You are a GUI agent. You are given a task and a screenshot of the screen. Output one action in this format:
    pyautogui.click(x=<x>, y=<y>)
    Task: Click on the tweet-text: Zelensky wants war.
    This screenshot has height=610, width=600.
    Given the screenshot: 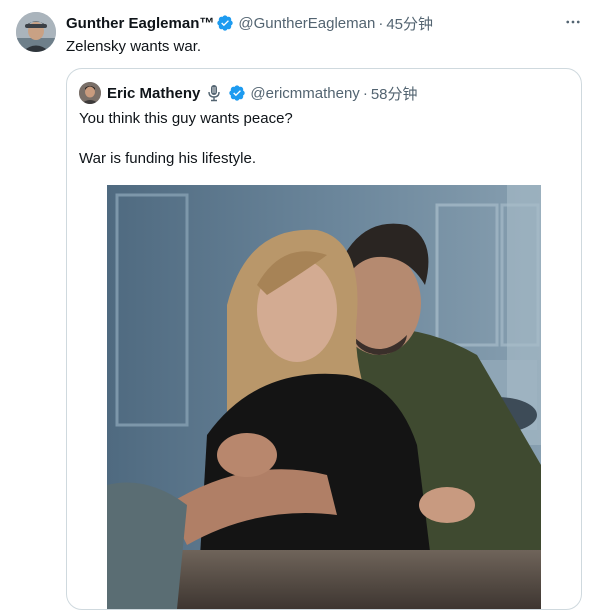 What is the action you would take?
    pyautogui.click(x=134, y=46)
    